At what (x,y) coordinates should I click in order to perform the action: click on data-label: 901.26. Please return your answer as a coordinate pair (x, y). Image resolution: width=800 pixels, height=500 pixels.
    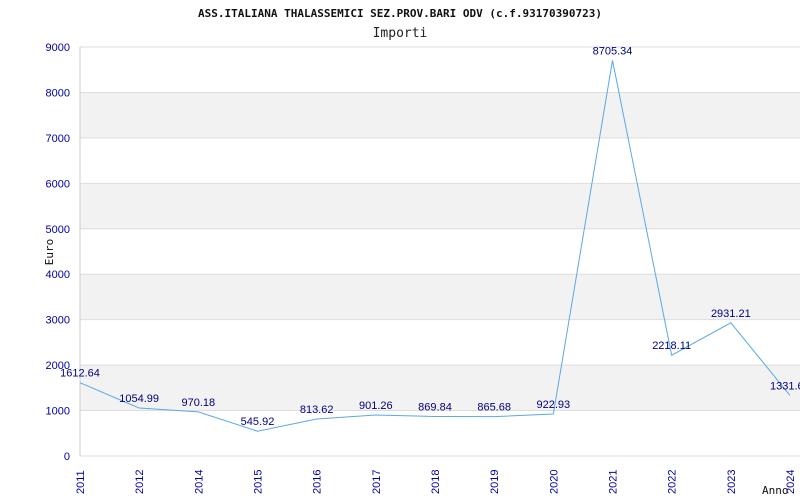
    Looking at the image, I should click on (376, 406).